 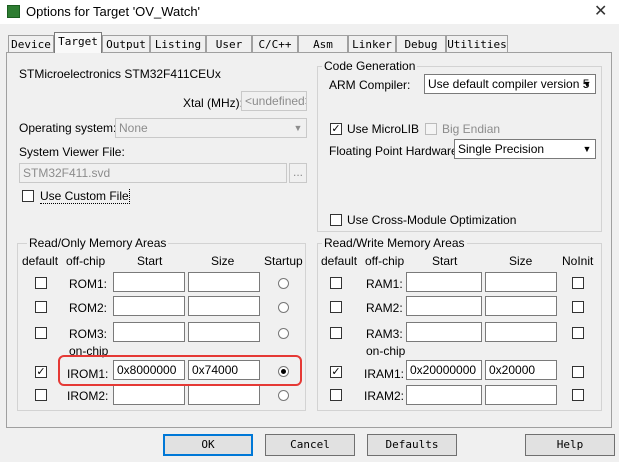 What do you see at coordinates (336, 372) in the screenshot?
I see `iram1-default-checkbox: ✓` at bounding box center [336, 372].